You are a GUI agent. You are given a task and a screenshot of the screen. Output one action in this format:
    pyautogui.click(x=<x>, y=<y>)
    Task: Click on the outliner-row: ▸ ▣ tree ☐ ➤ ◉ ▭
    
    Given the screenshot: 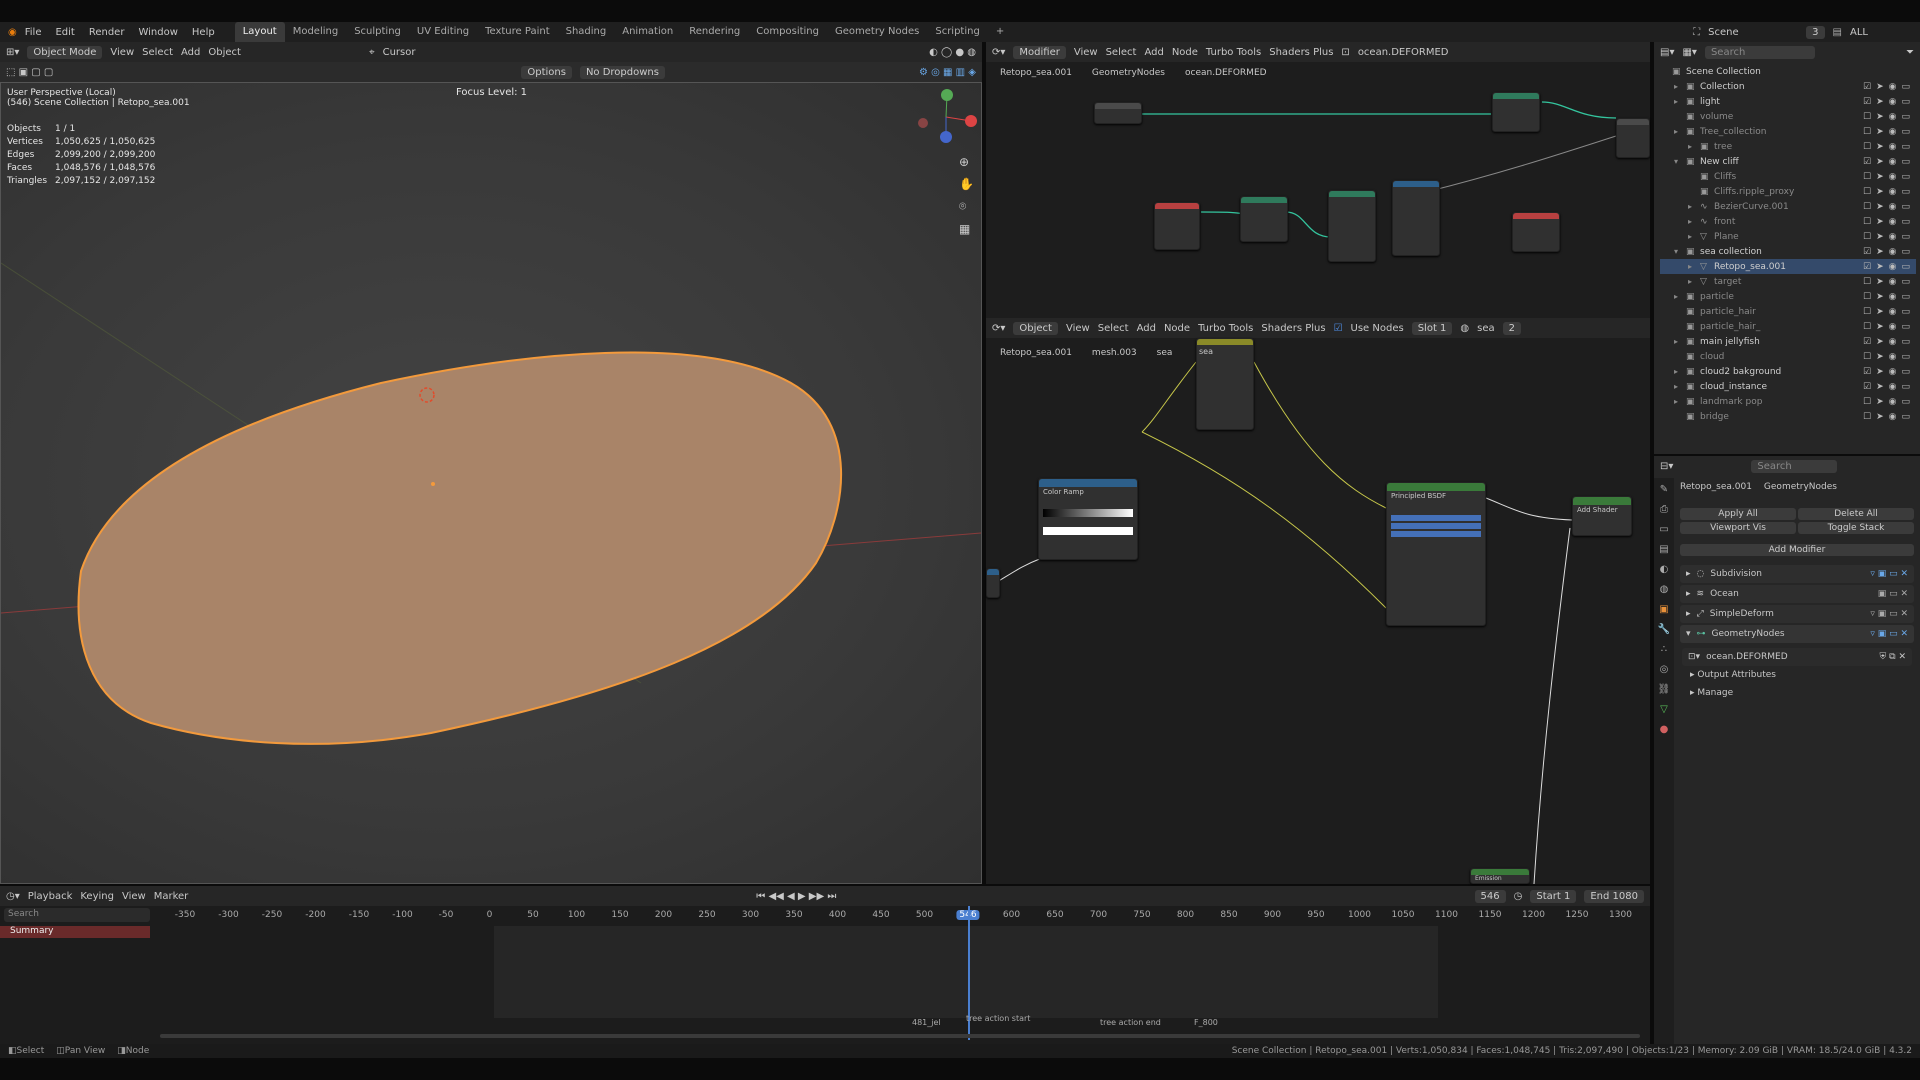 What is the action you would take?
    pyautogui.click(x=1788, y=146)
    